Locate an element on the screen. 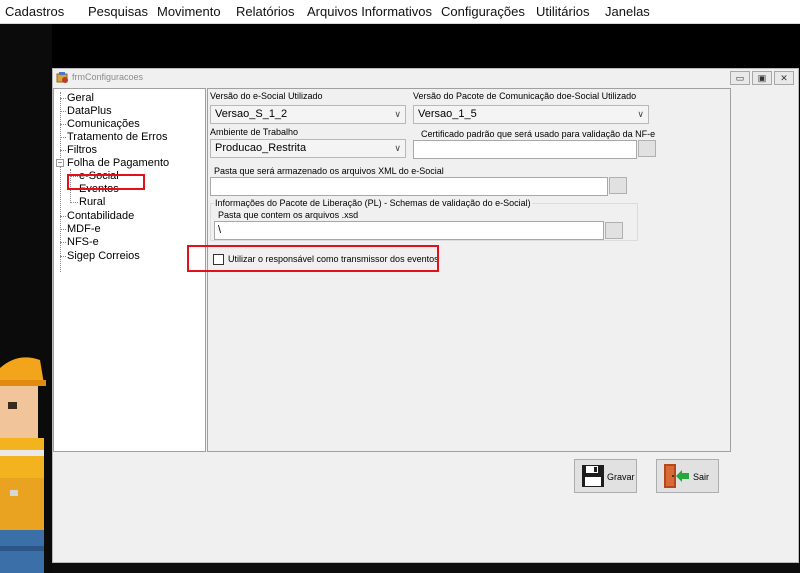 The image size is (800, 573). menu-janelas: Janelas is located at coordinates (627, 11).